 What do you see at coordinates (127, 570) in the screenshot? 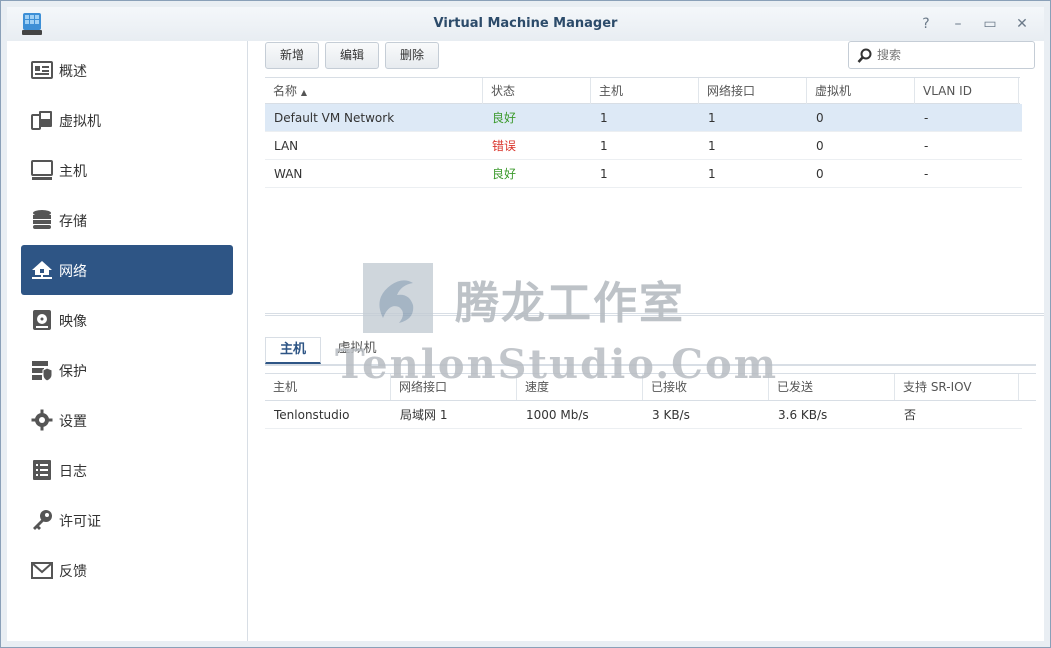
I see `sidebar-item-feedback: 反馈` at bounding box center [127, 570].